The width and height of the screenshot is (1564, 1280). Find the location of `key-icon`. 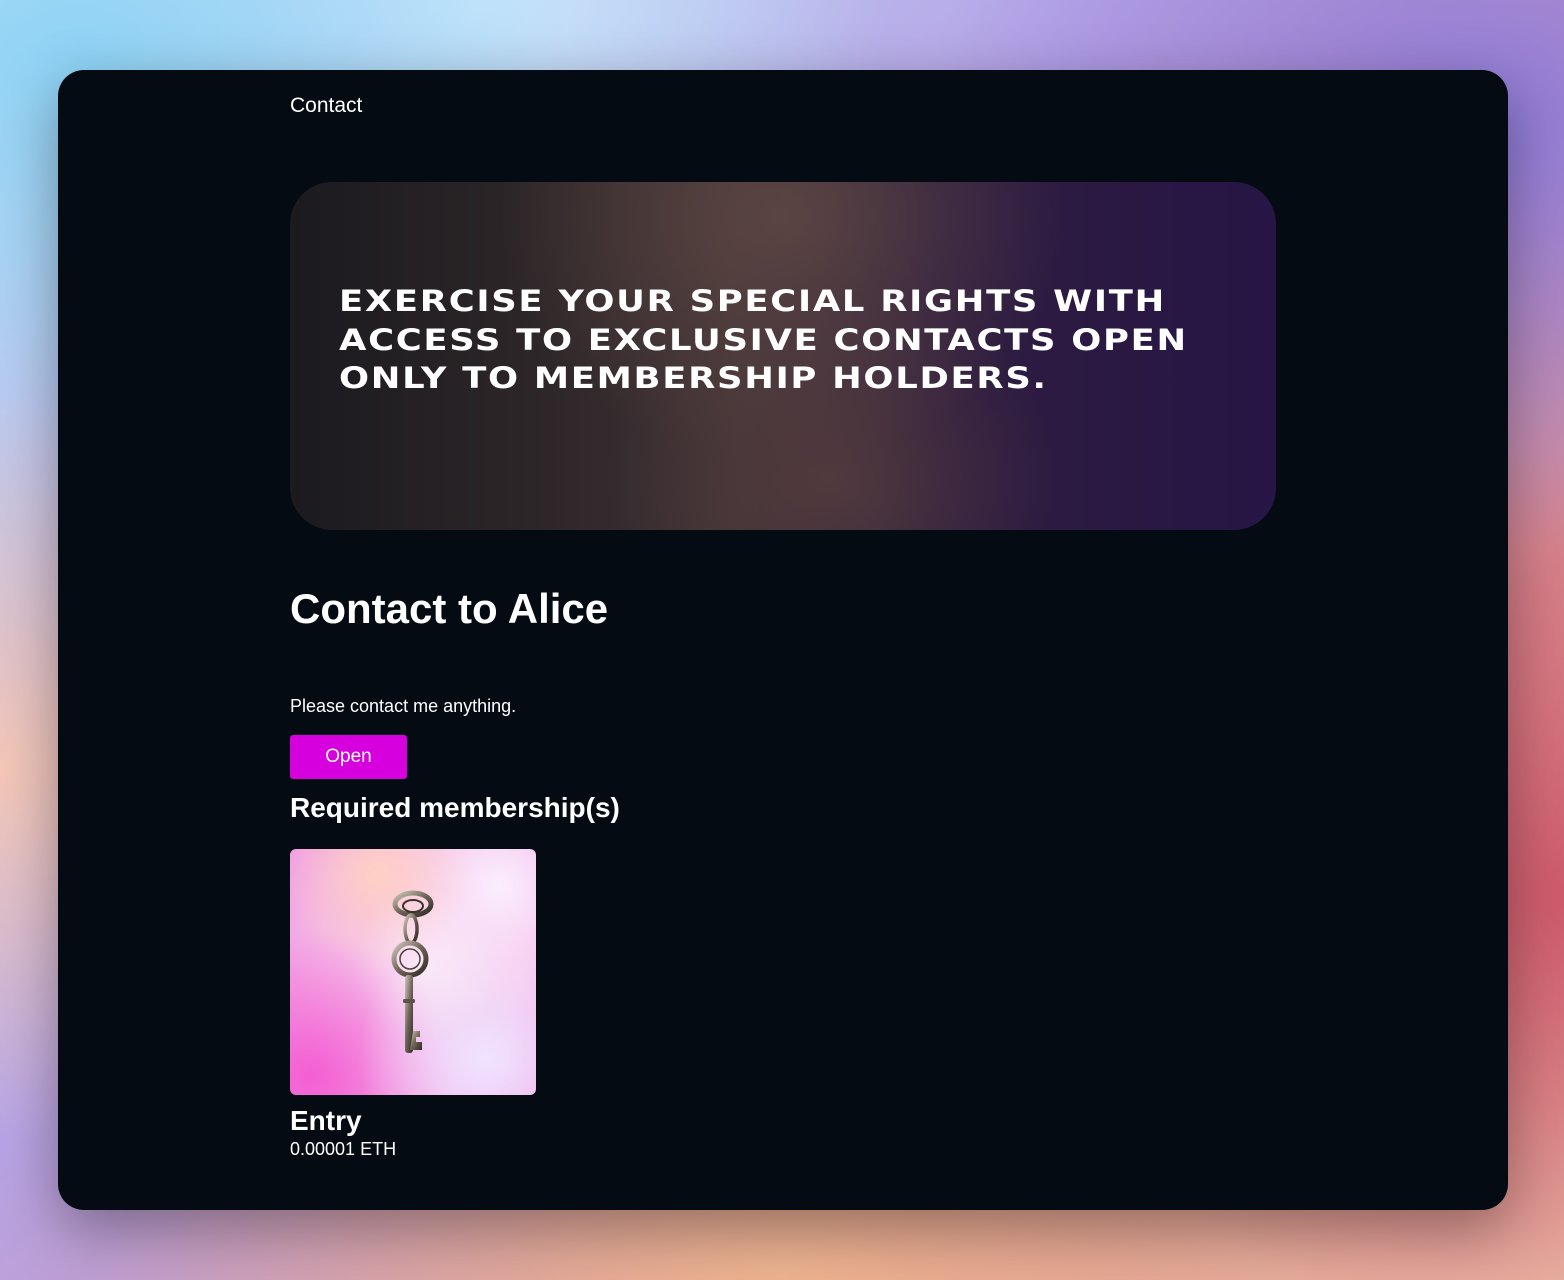

key-icon is located at coordinates (425, 971).